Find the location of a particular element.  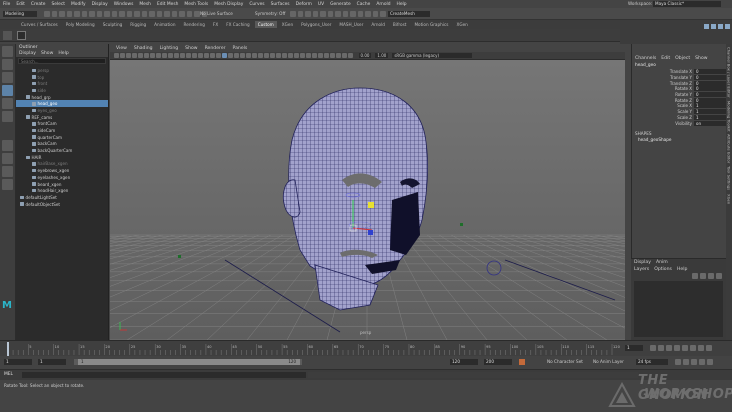

menu-set-dropdown: Modeling is located at coordinates (20, 14).